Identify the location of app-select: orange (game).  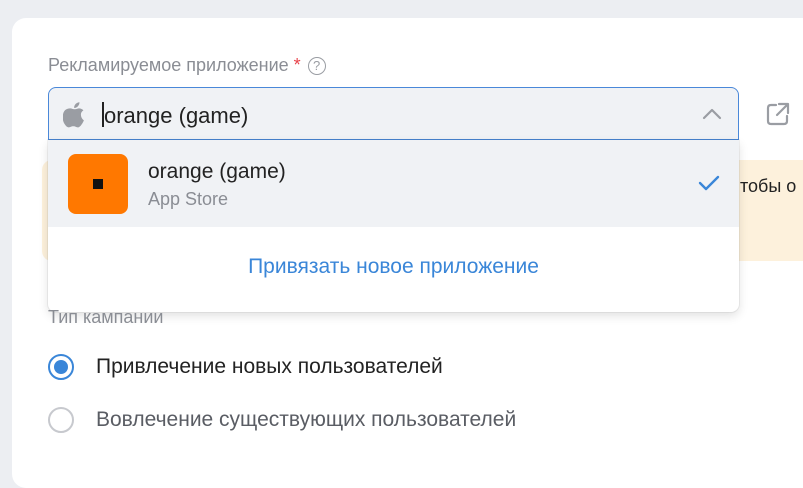
(393, 113).